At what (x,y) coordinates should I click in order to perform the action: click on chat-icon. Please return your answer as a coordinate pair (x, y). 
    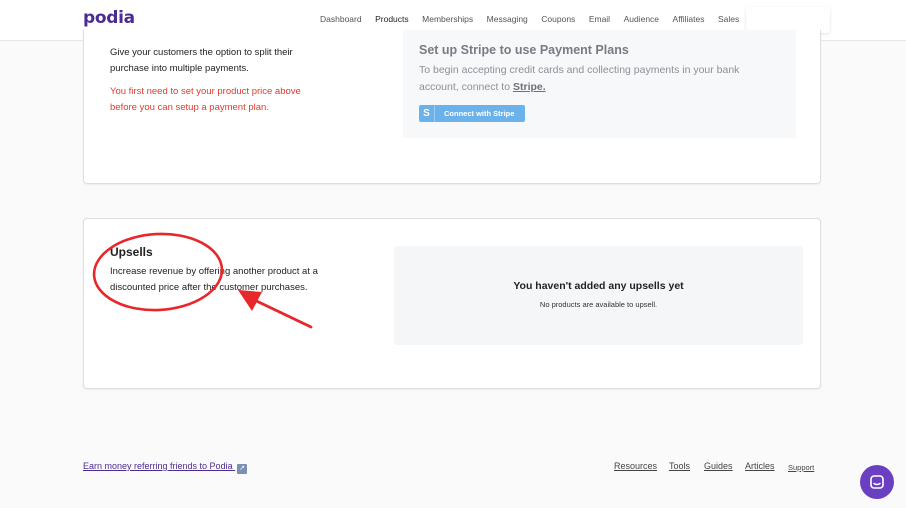
    Looking at the image, I should click on (877, 482).